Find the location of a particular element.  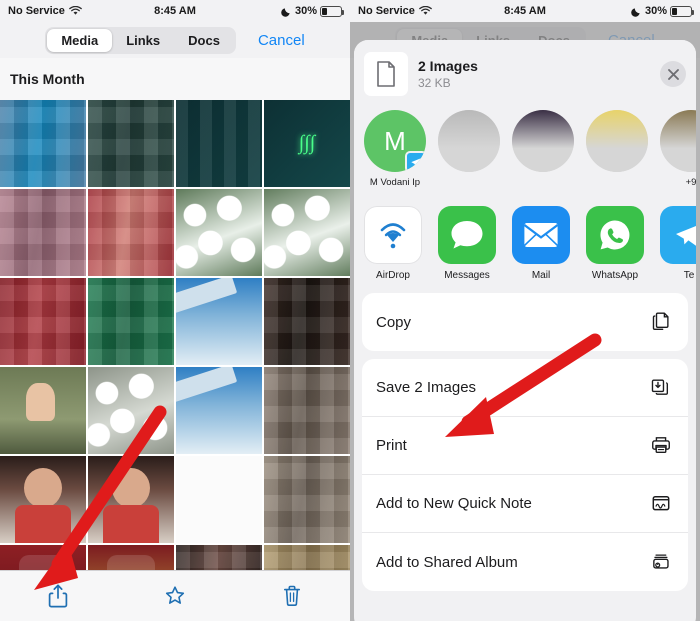

status-bar-right: 30% is located at coordinates (280, 11).